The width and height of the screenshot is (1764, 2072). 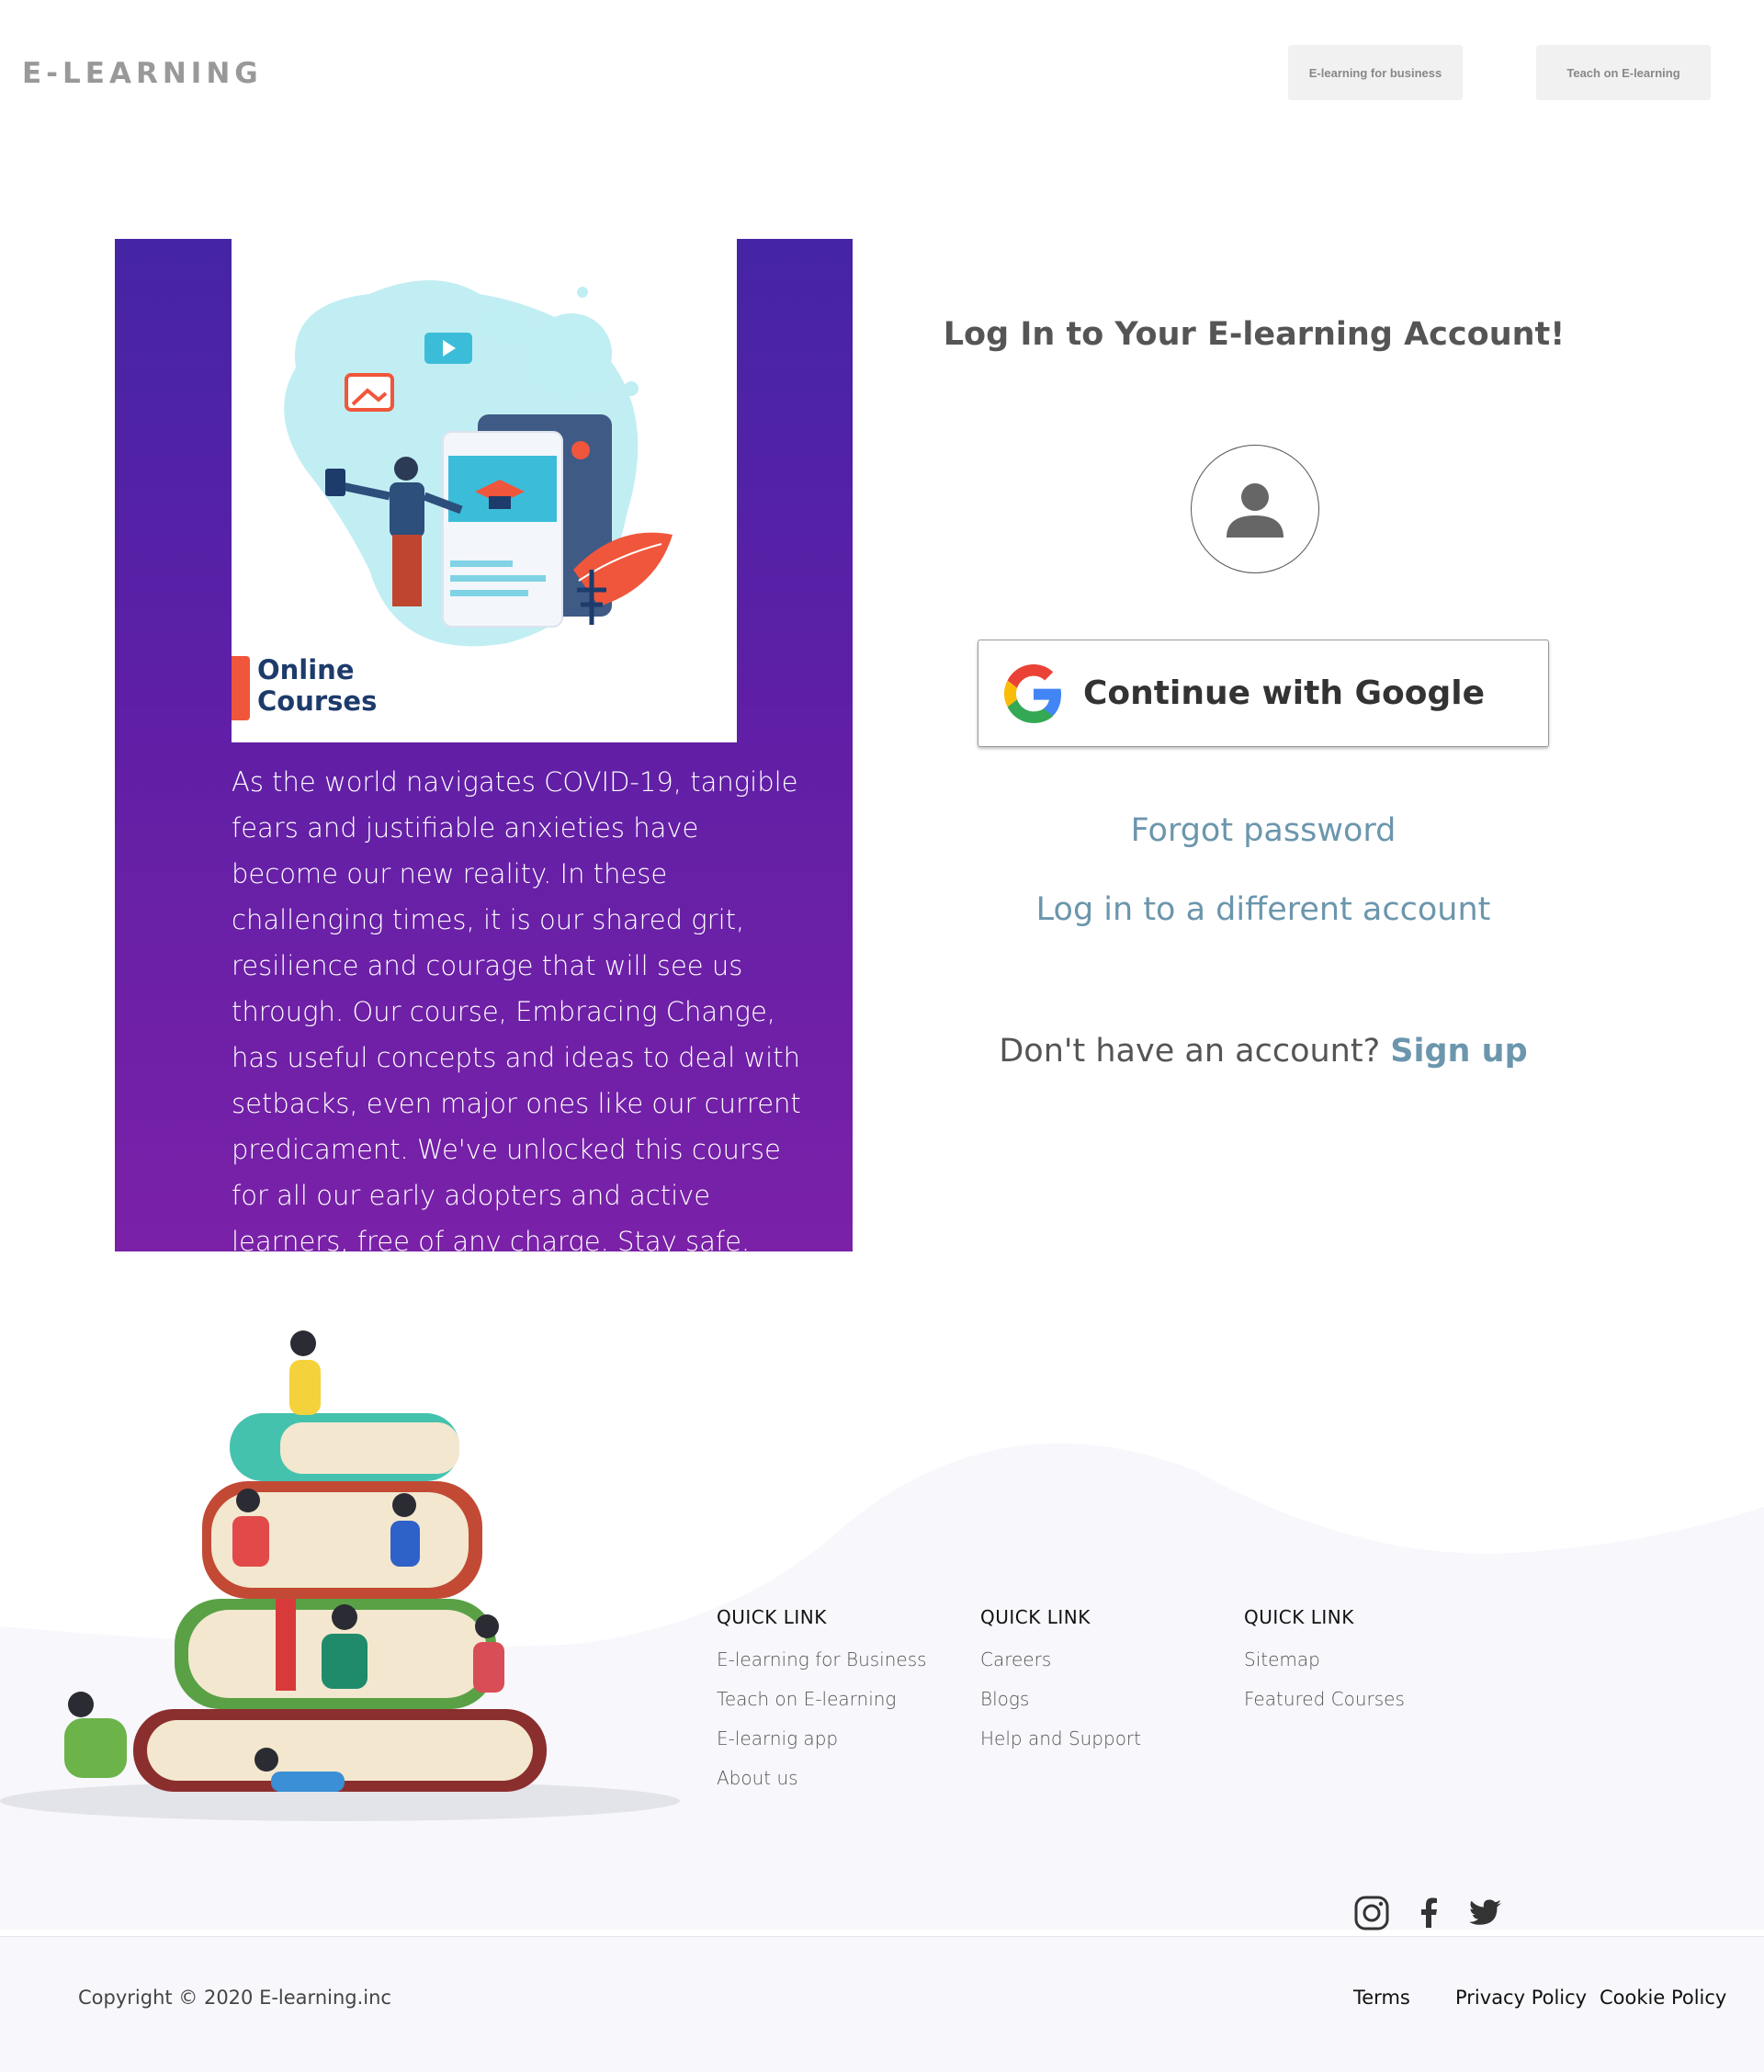 I want to click on footer-link-sitemap: Sitemap, so click(x=1324, y=1660).